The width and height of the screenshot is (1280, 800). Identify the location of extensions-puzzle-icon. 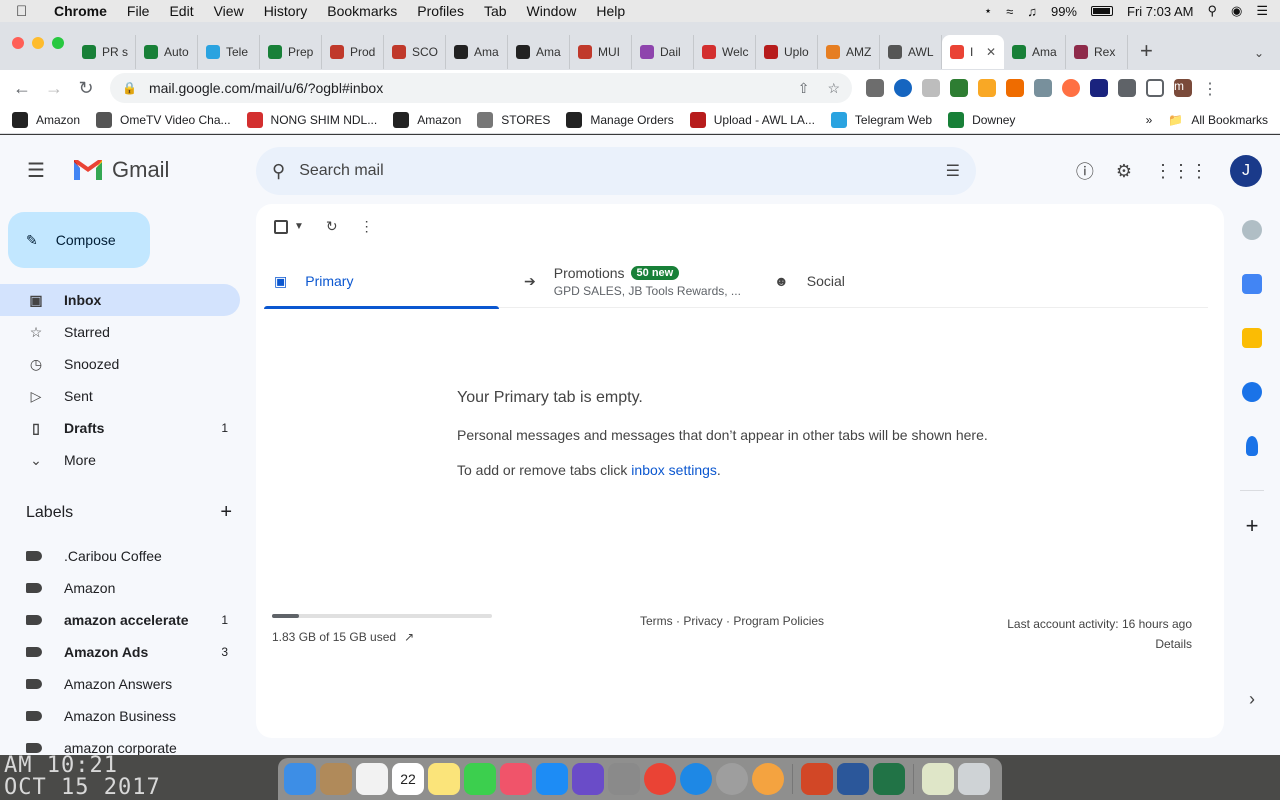
(1127, 88).